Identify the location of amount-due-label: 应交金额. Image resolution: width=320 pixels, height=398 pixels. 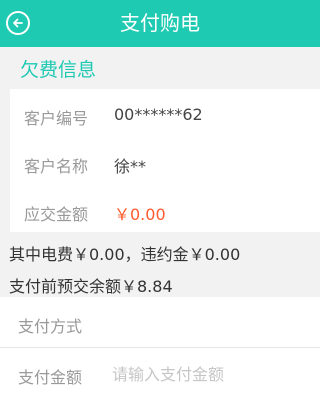
(56, 214).